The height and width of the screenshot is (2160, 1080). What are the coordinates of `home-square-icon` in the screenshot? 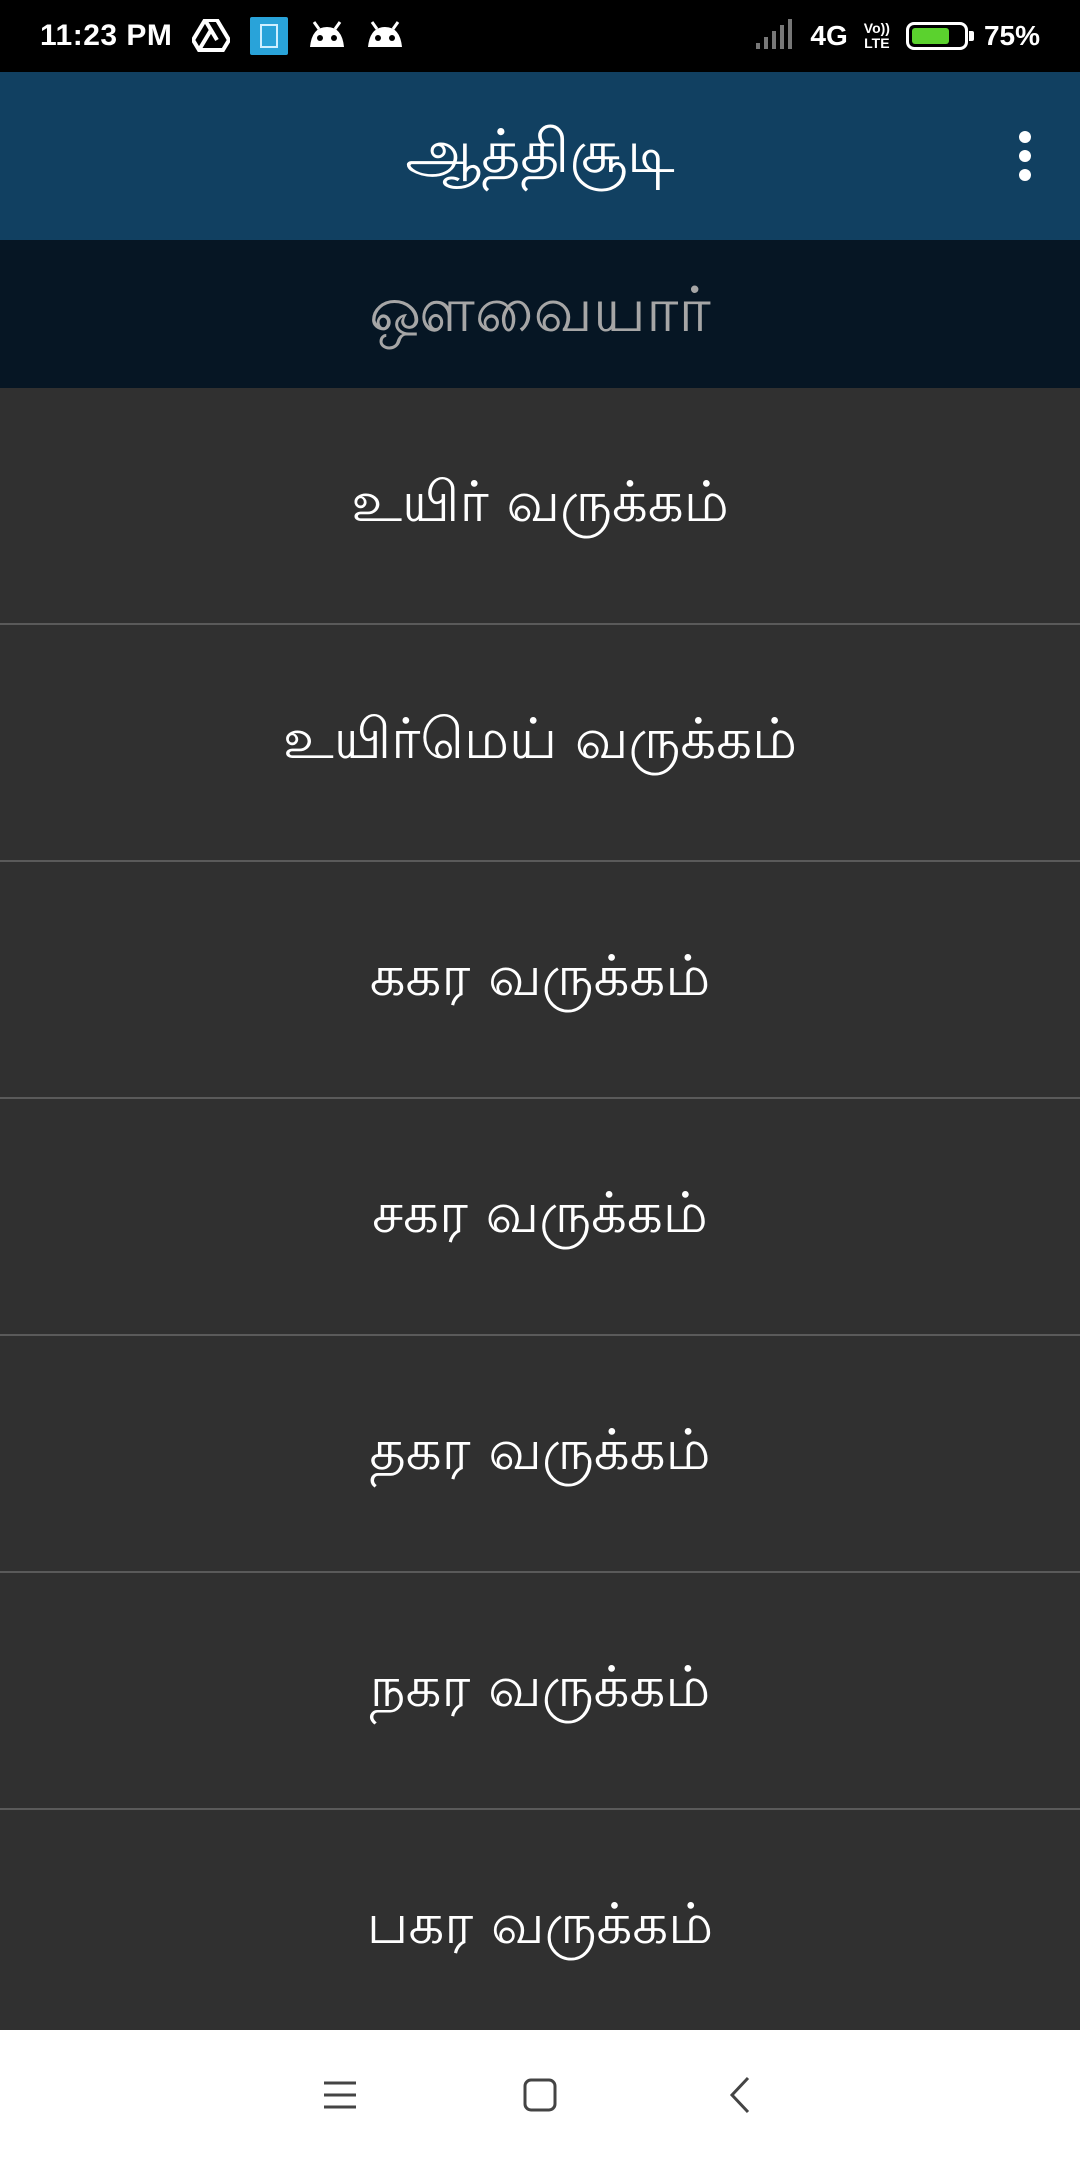 It's located at (540, 2095).